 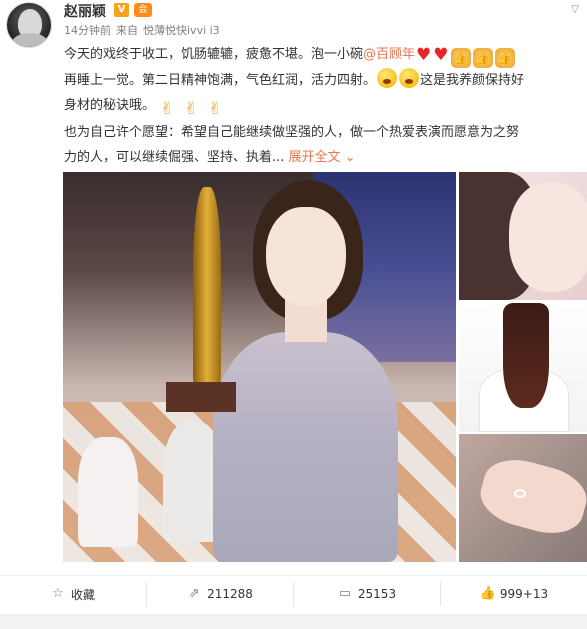 What do you see at coordinates (292, 132) in the screenshot?
I see `text-segment: 也为自己许个愿望：希望自己能继续做坚强的人，做一个热爱表演而愿意为之努` at bounding box center [292, 132].